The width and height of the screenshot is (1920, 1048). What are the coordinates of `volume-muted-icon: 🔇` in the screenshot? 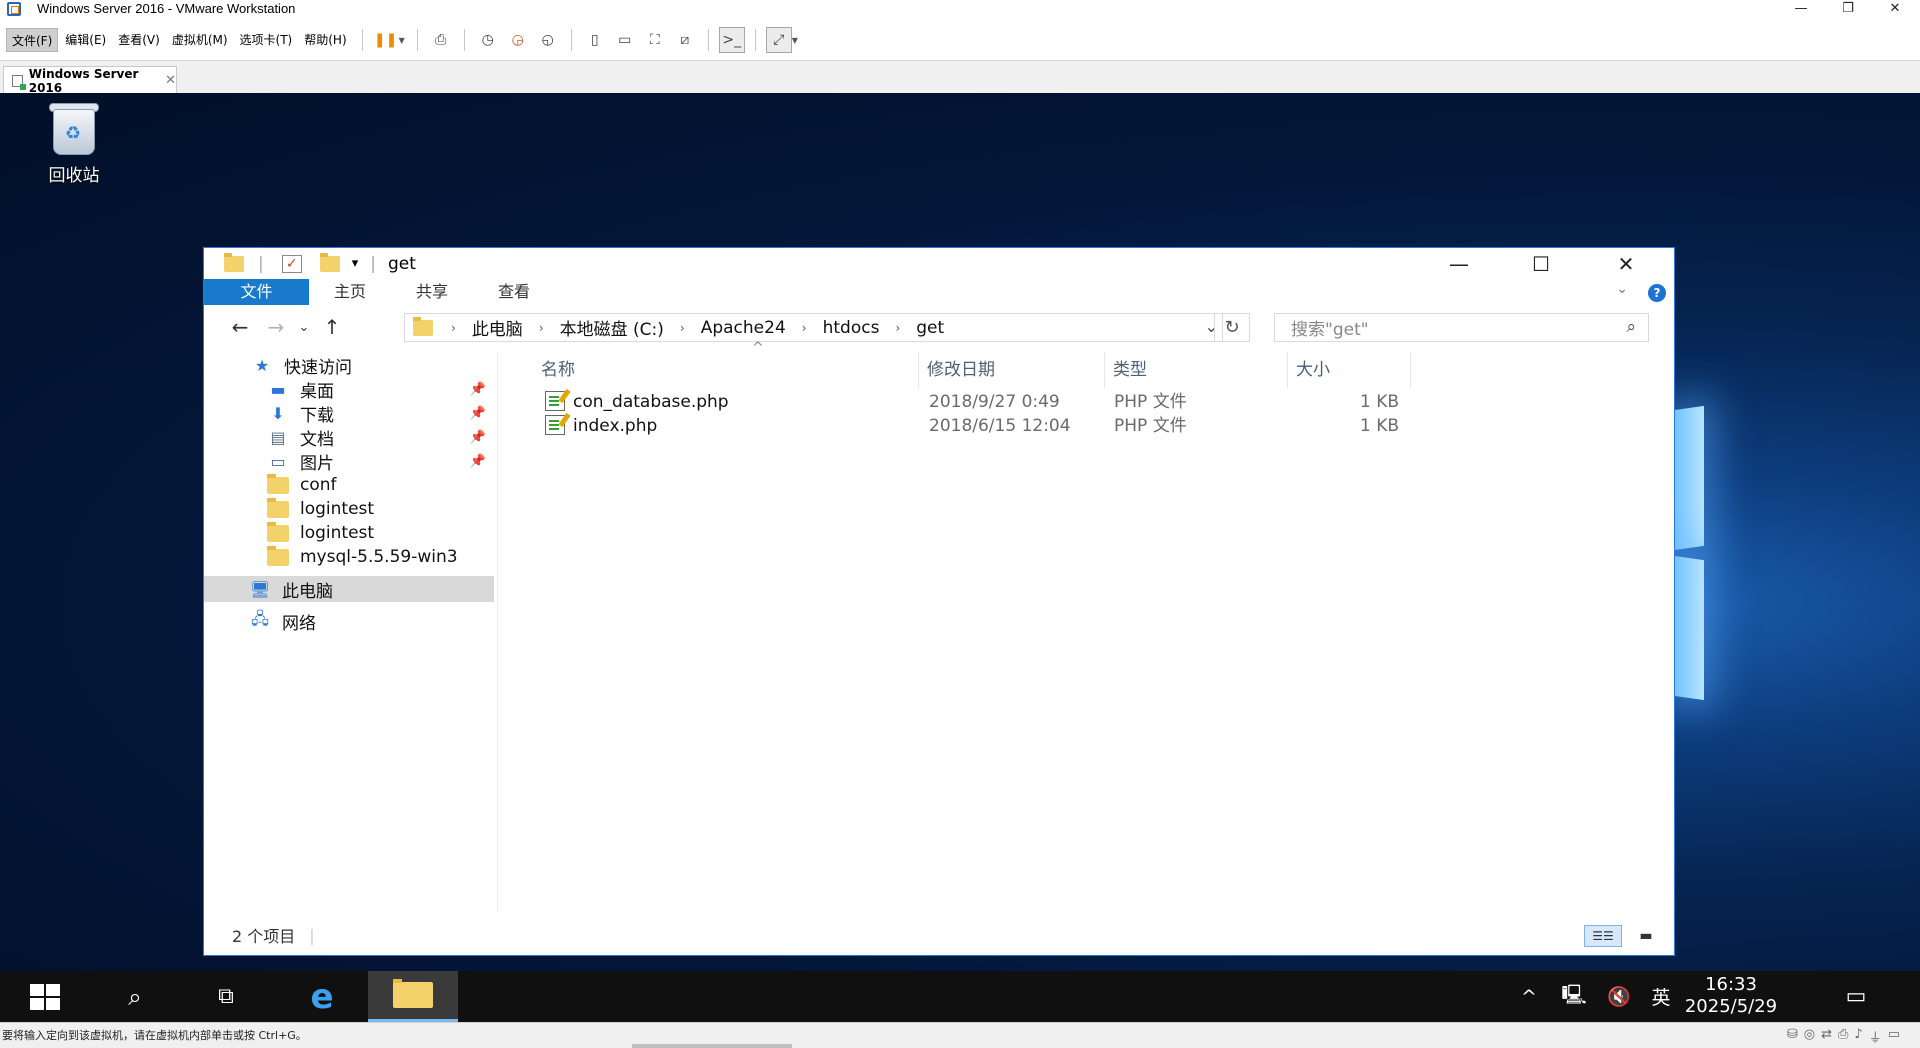 It's located at (1619, 996).